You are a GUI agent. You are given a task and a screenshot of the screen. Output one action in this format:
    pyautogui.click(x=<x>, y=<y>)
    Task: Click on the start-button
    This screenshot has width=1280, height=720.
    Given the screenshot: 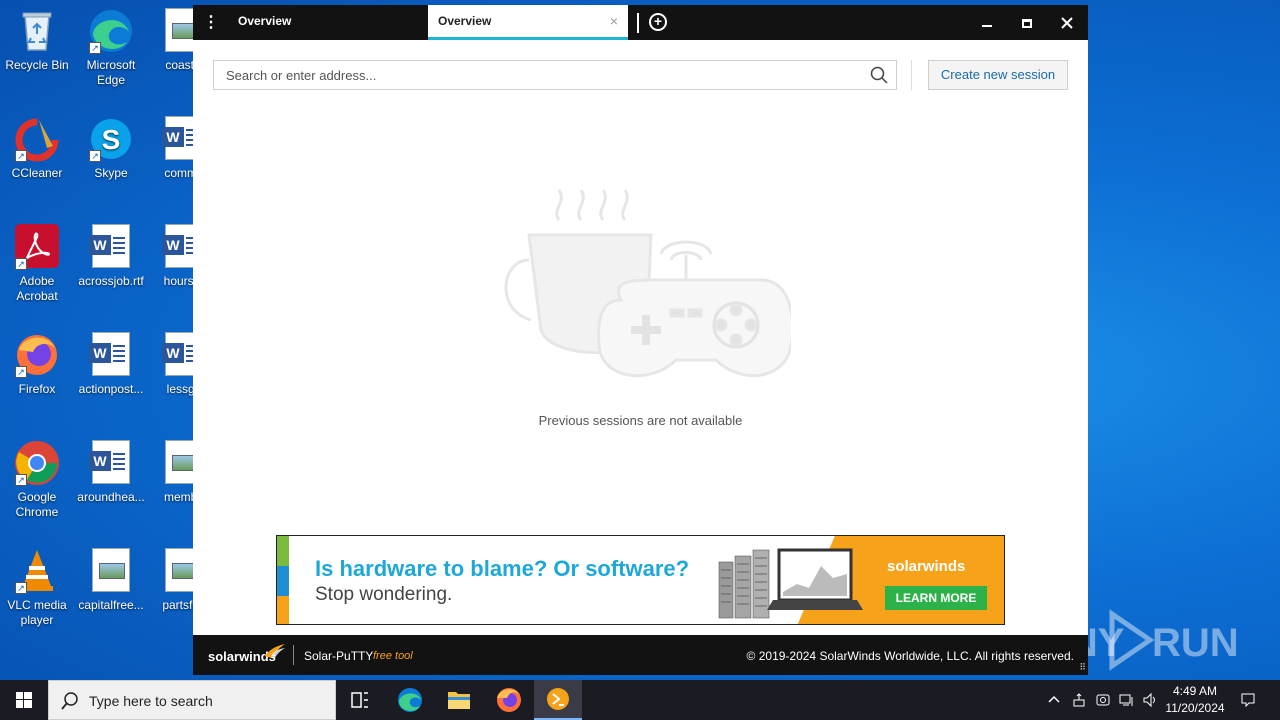 What is the action you would take?
    pyautogui.click(x=24, y=700)
    